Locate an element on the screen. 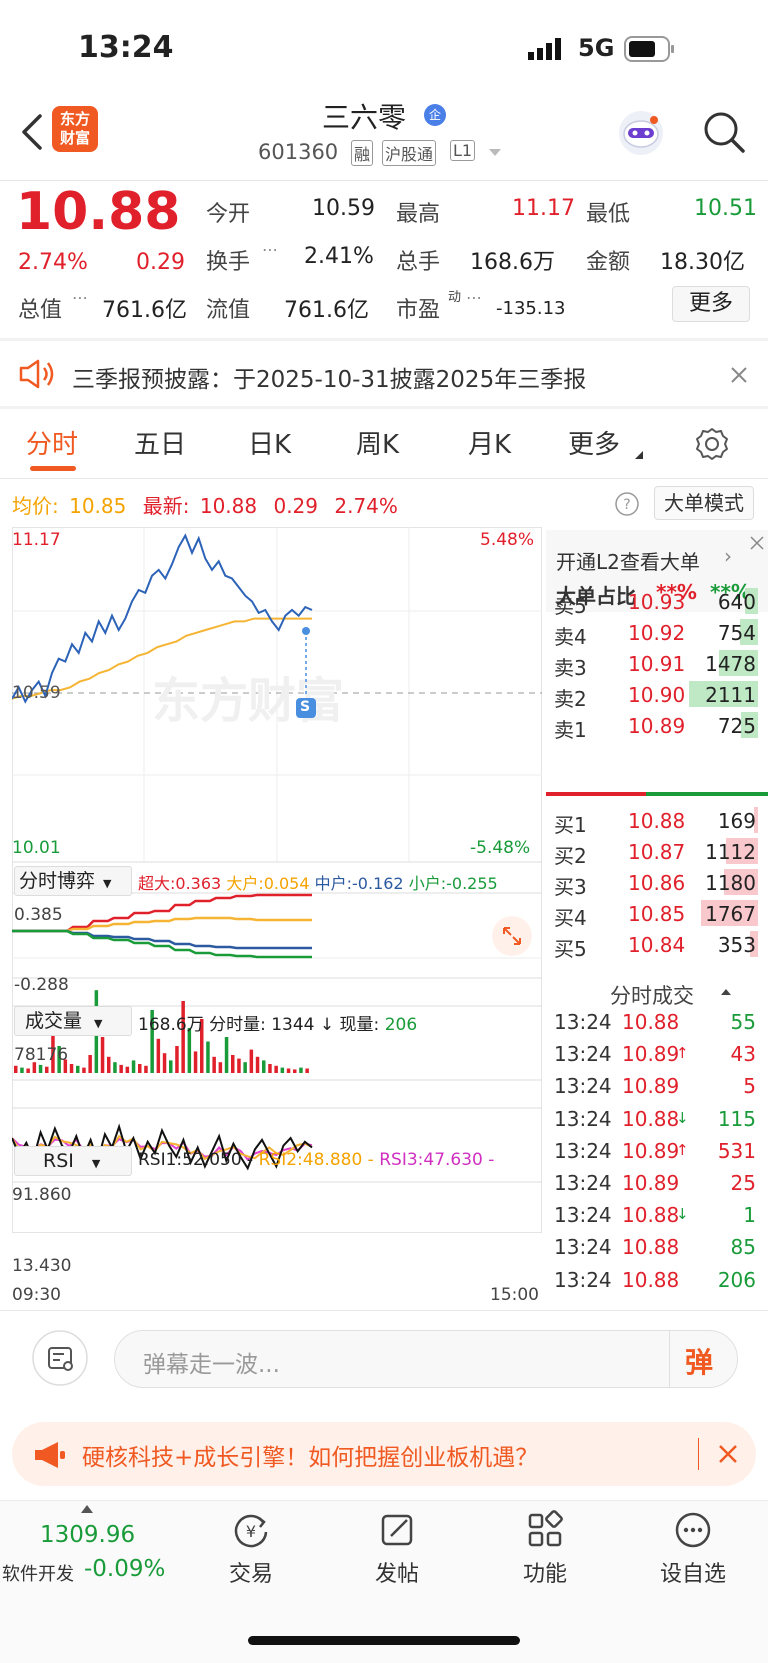 The height and width of the screenshot is (1663, 768). order-price: 10.88 is located at coordinates (657, 821).